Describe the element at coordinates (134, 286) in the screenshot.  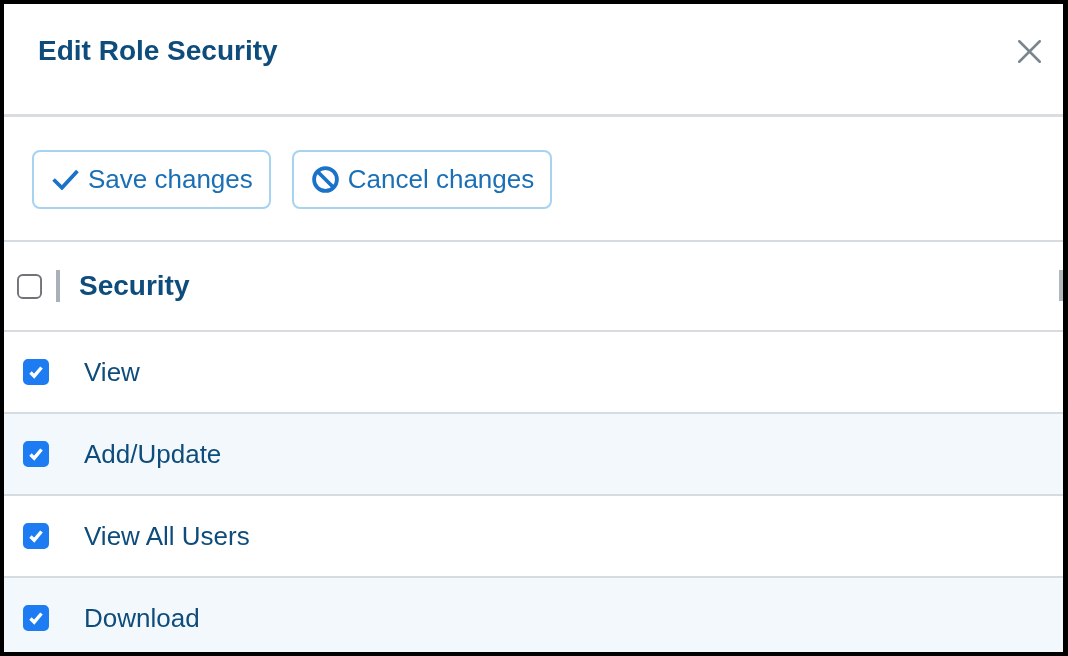
I see `column-header: Security` at that location.